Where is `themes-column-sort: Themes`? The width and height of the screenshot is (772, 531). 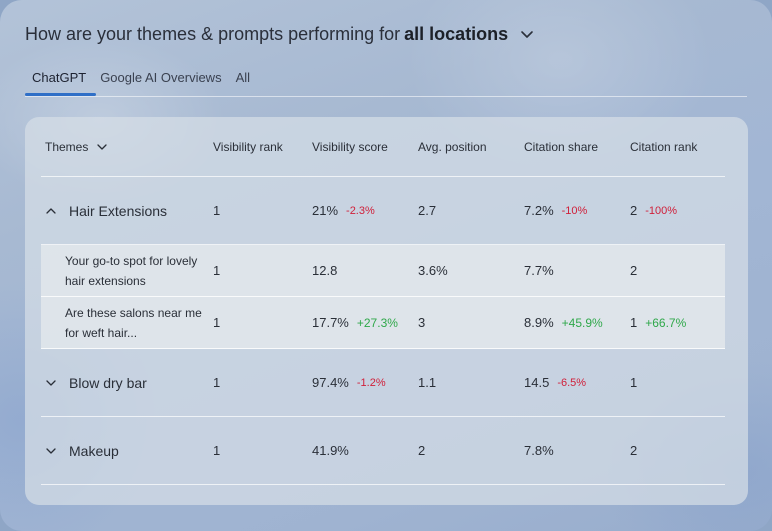
themes-column-sort: Themes is located at coordinates (76, 147).